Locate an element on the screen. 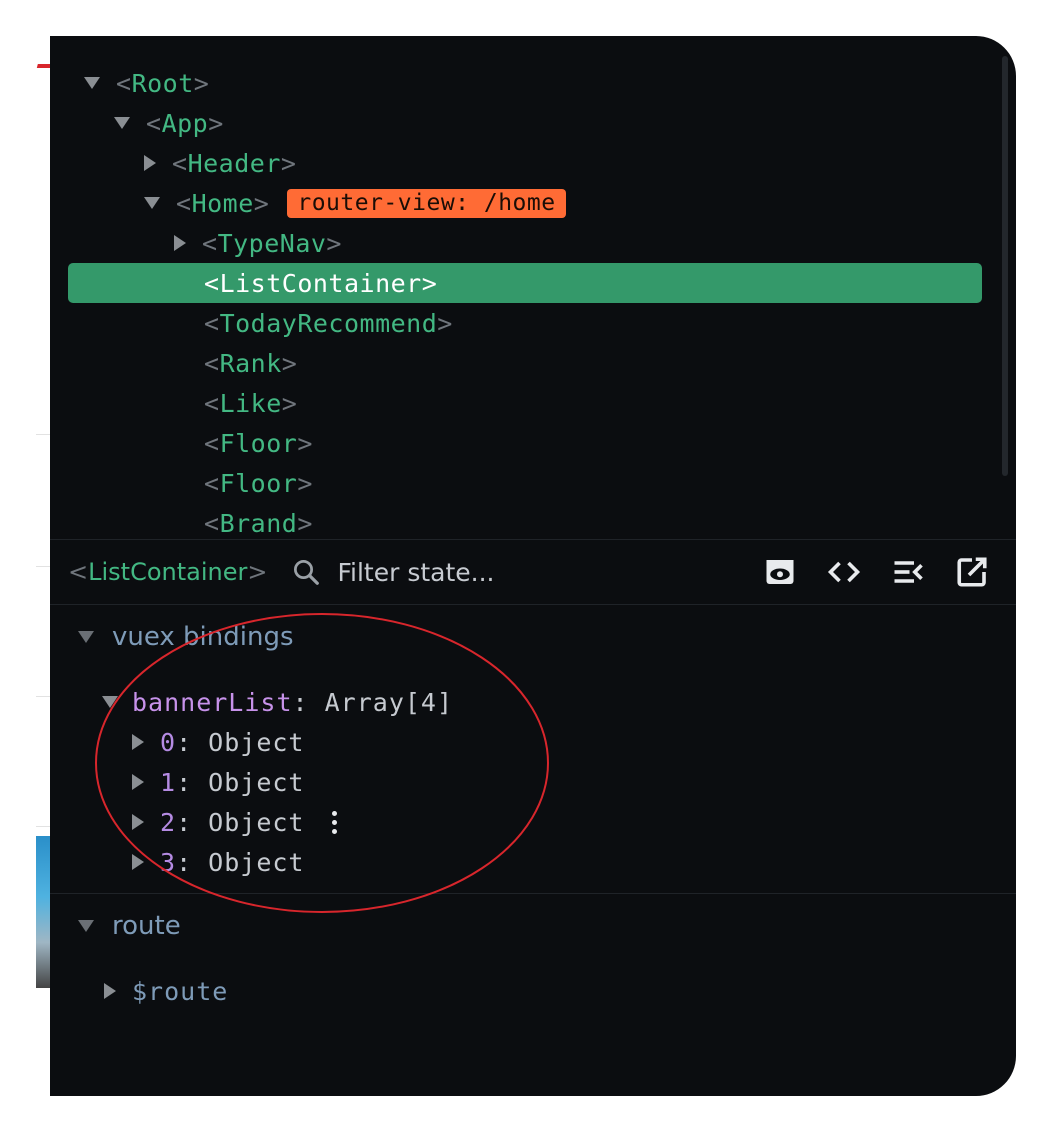  component-name: Header is located at coordinates (234, 163).